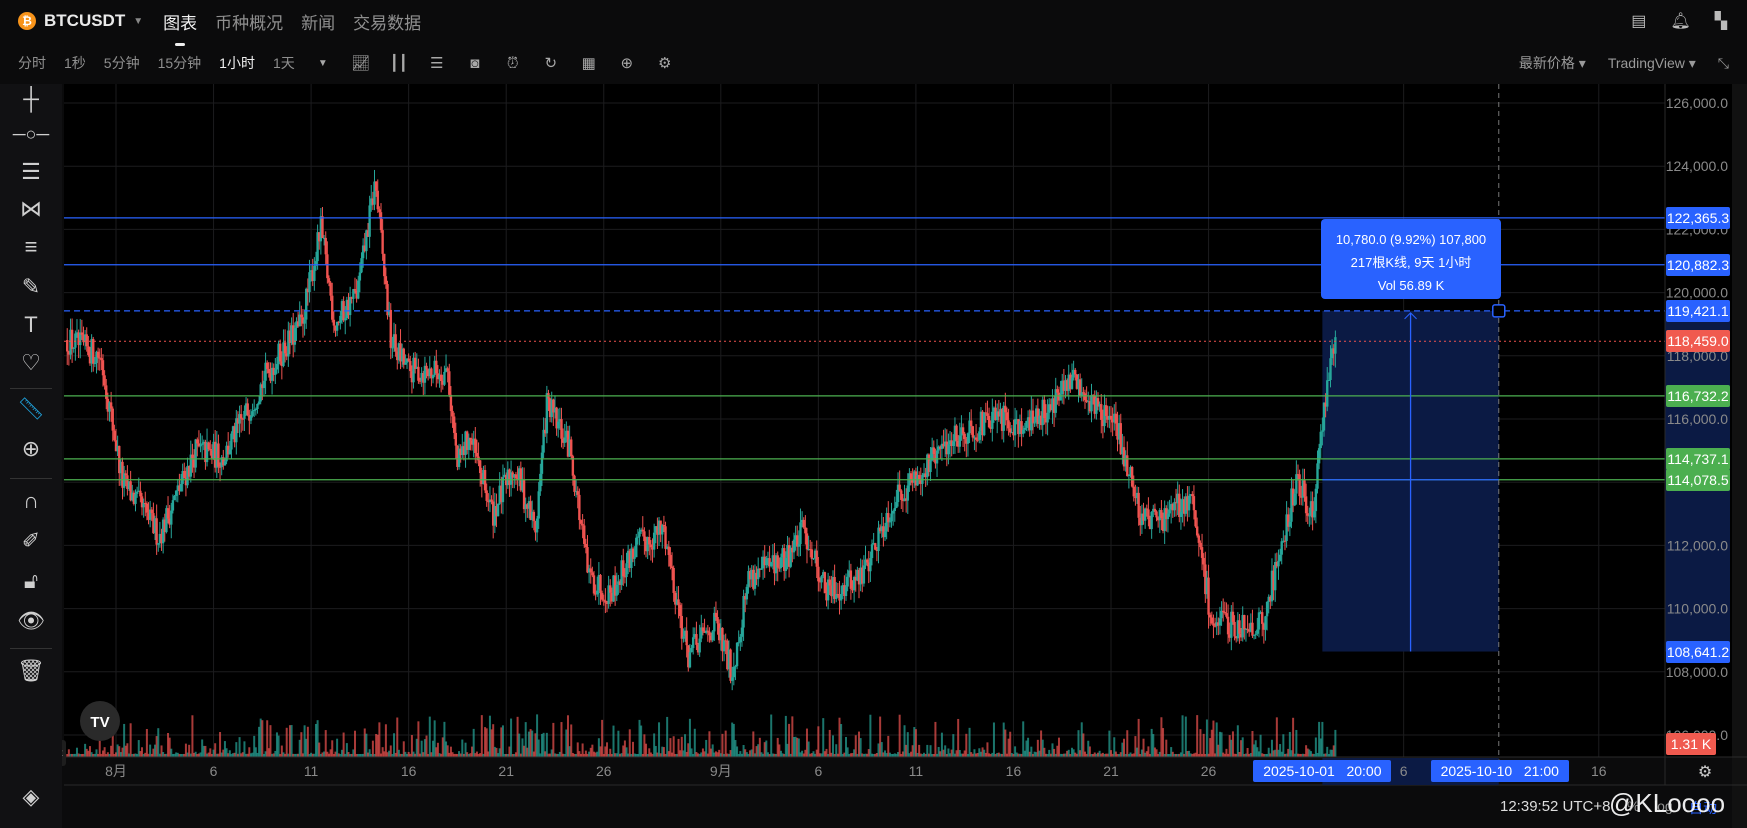 The image size is (1747, 828). What do you see at coordinates (818, 771) in the screenshot?
I see `time-tick-label: 6` at bounding box center [818, 771].